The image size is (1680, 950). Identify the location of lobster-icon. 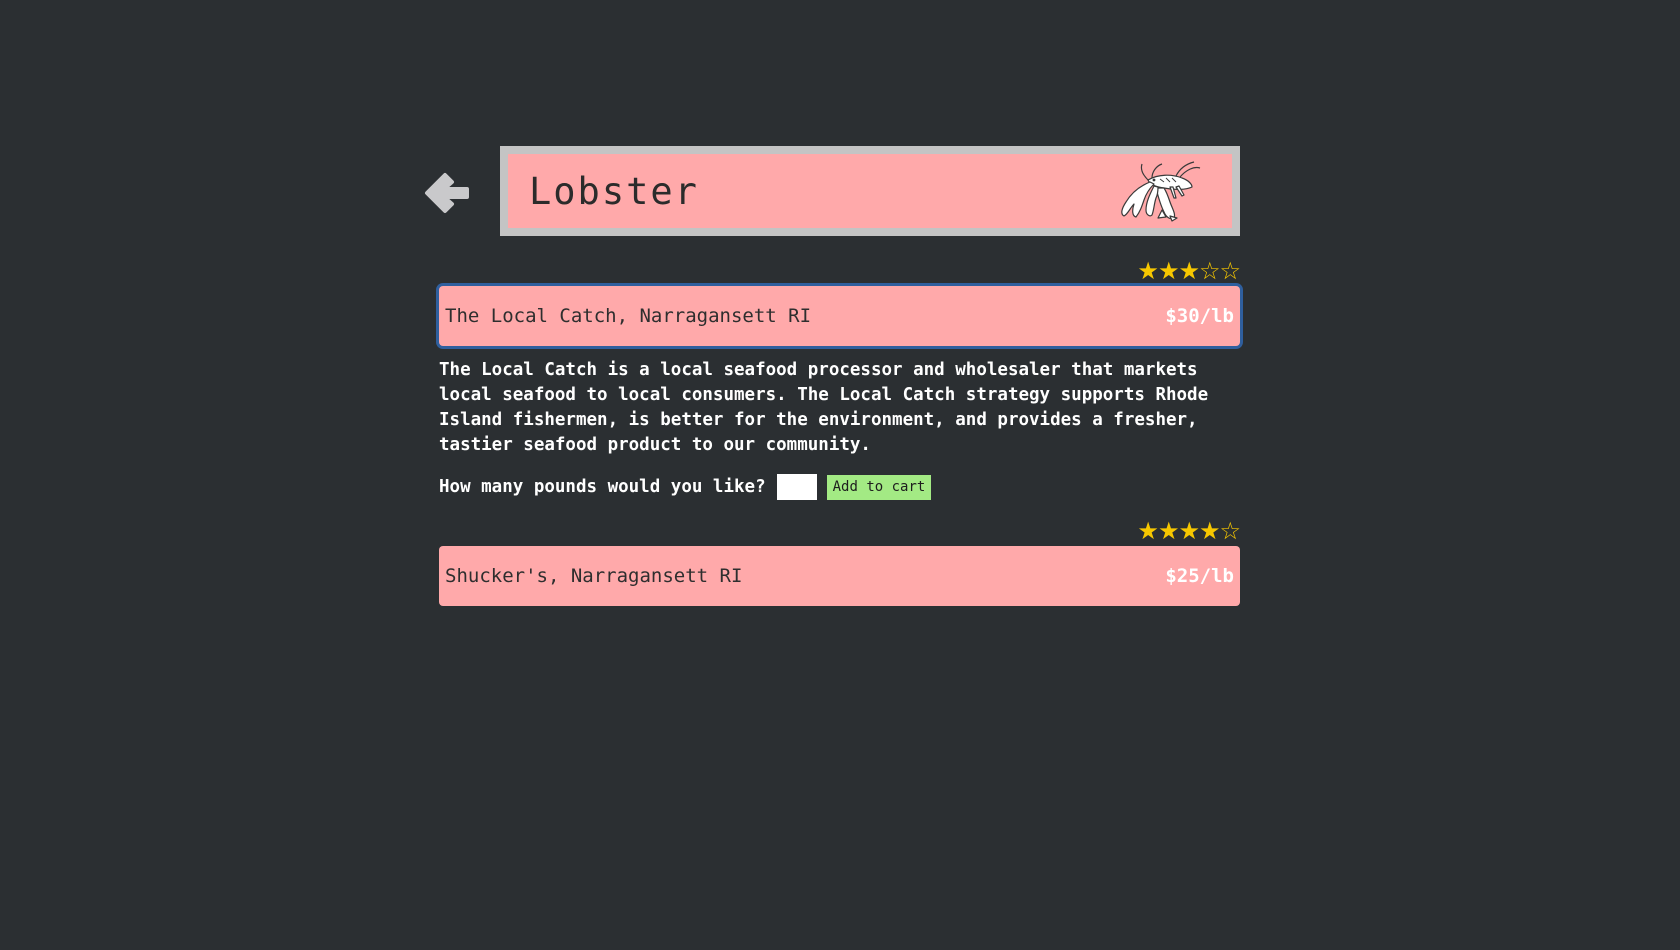
(1156, 191).